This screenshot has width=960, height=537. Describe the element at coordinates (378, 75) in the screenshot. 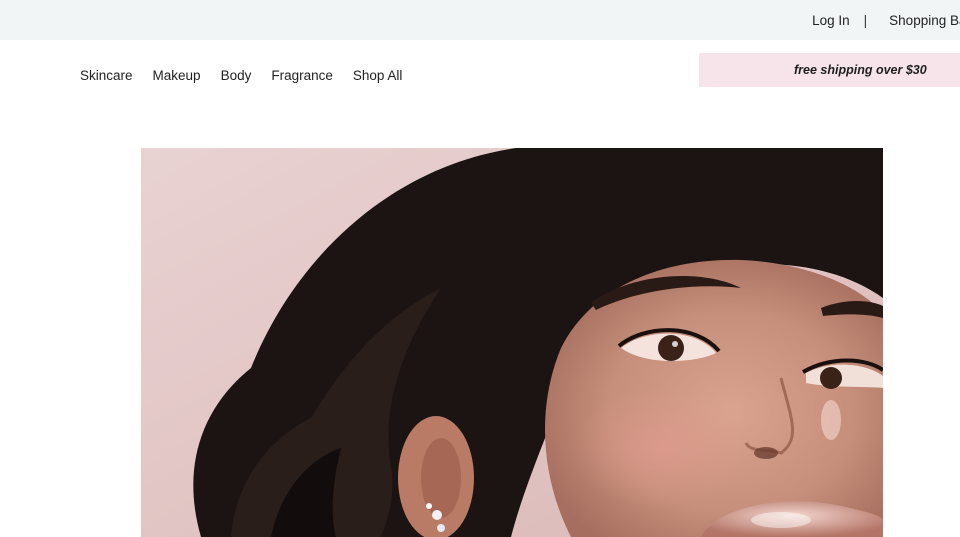

I see `nav-item-shop-all: Shop All` at that location.